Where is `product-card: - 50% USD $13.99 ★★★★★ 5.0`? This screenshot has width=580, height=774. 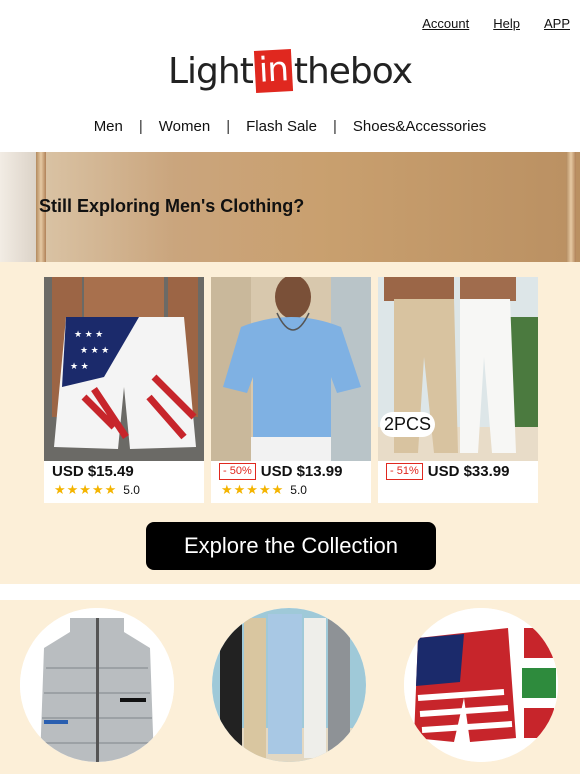 product-card: - 50% USD $13.99 ★★★★★ 5.0 is located at coordinates (291, 390).